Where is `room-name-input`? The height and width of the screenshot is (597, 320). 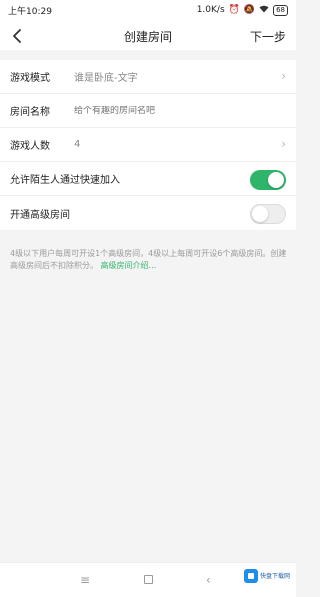
room-name-input is located at coordinates (164, 110).